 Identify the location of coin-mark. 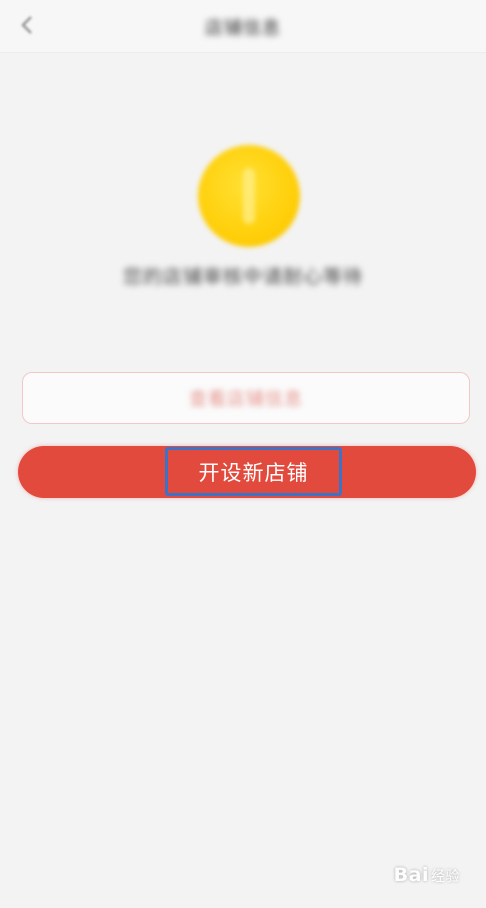
(249, 196).